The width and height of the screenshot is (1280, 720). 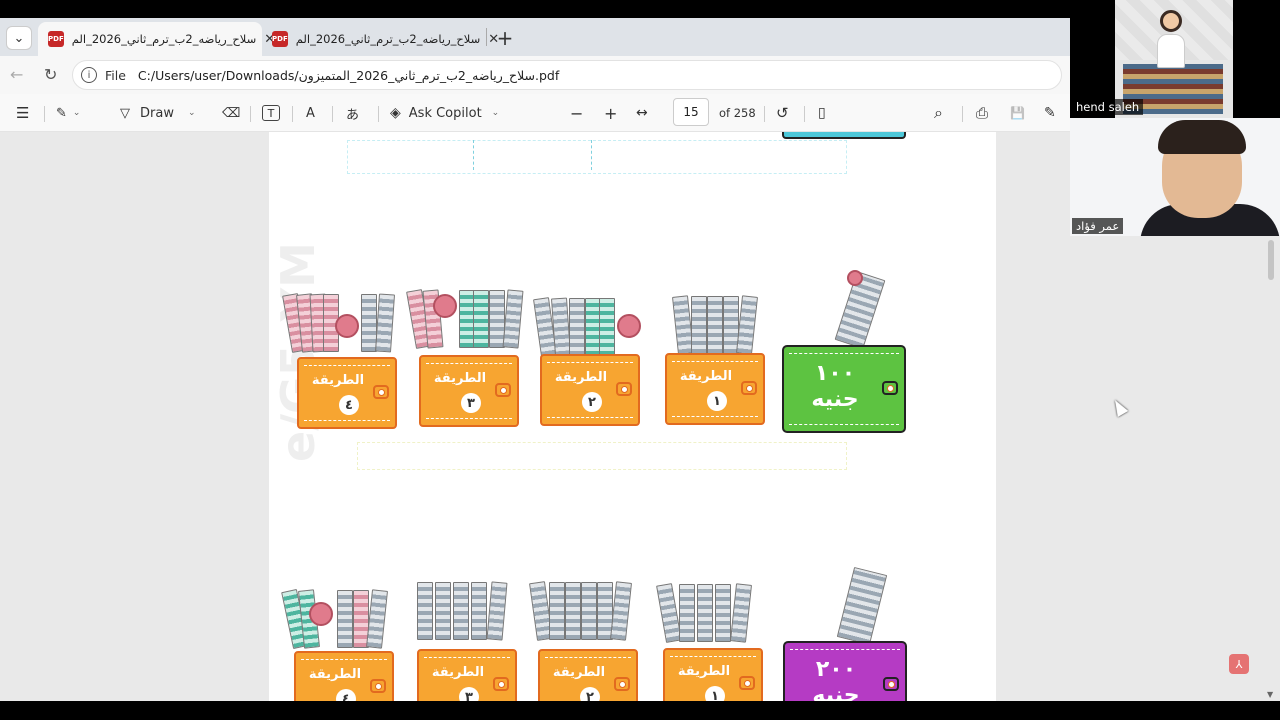 I want to click on read-aloud-icon: A, so click(x=310, y=113).